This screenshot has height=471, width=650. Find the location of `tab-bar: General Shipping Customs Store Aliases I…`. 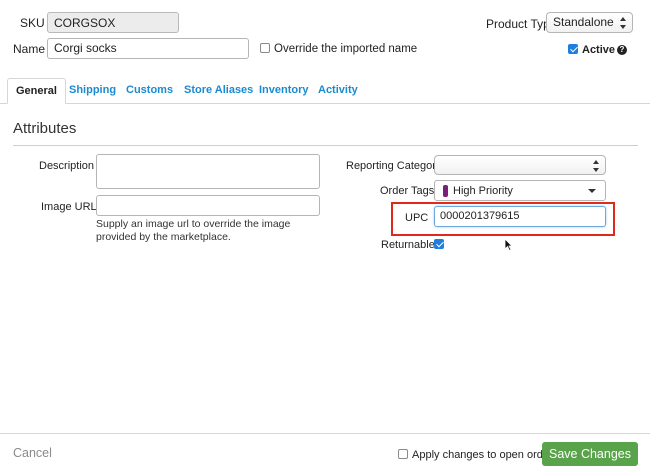

tab-bar: General Shipping Customs Store Aliases I… is located at coordinates (325, 91).